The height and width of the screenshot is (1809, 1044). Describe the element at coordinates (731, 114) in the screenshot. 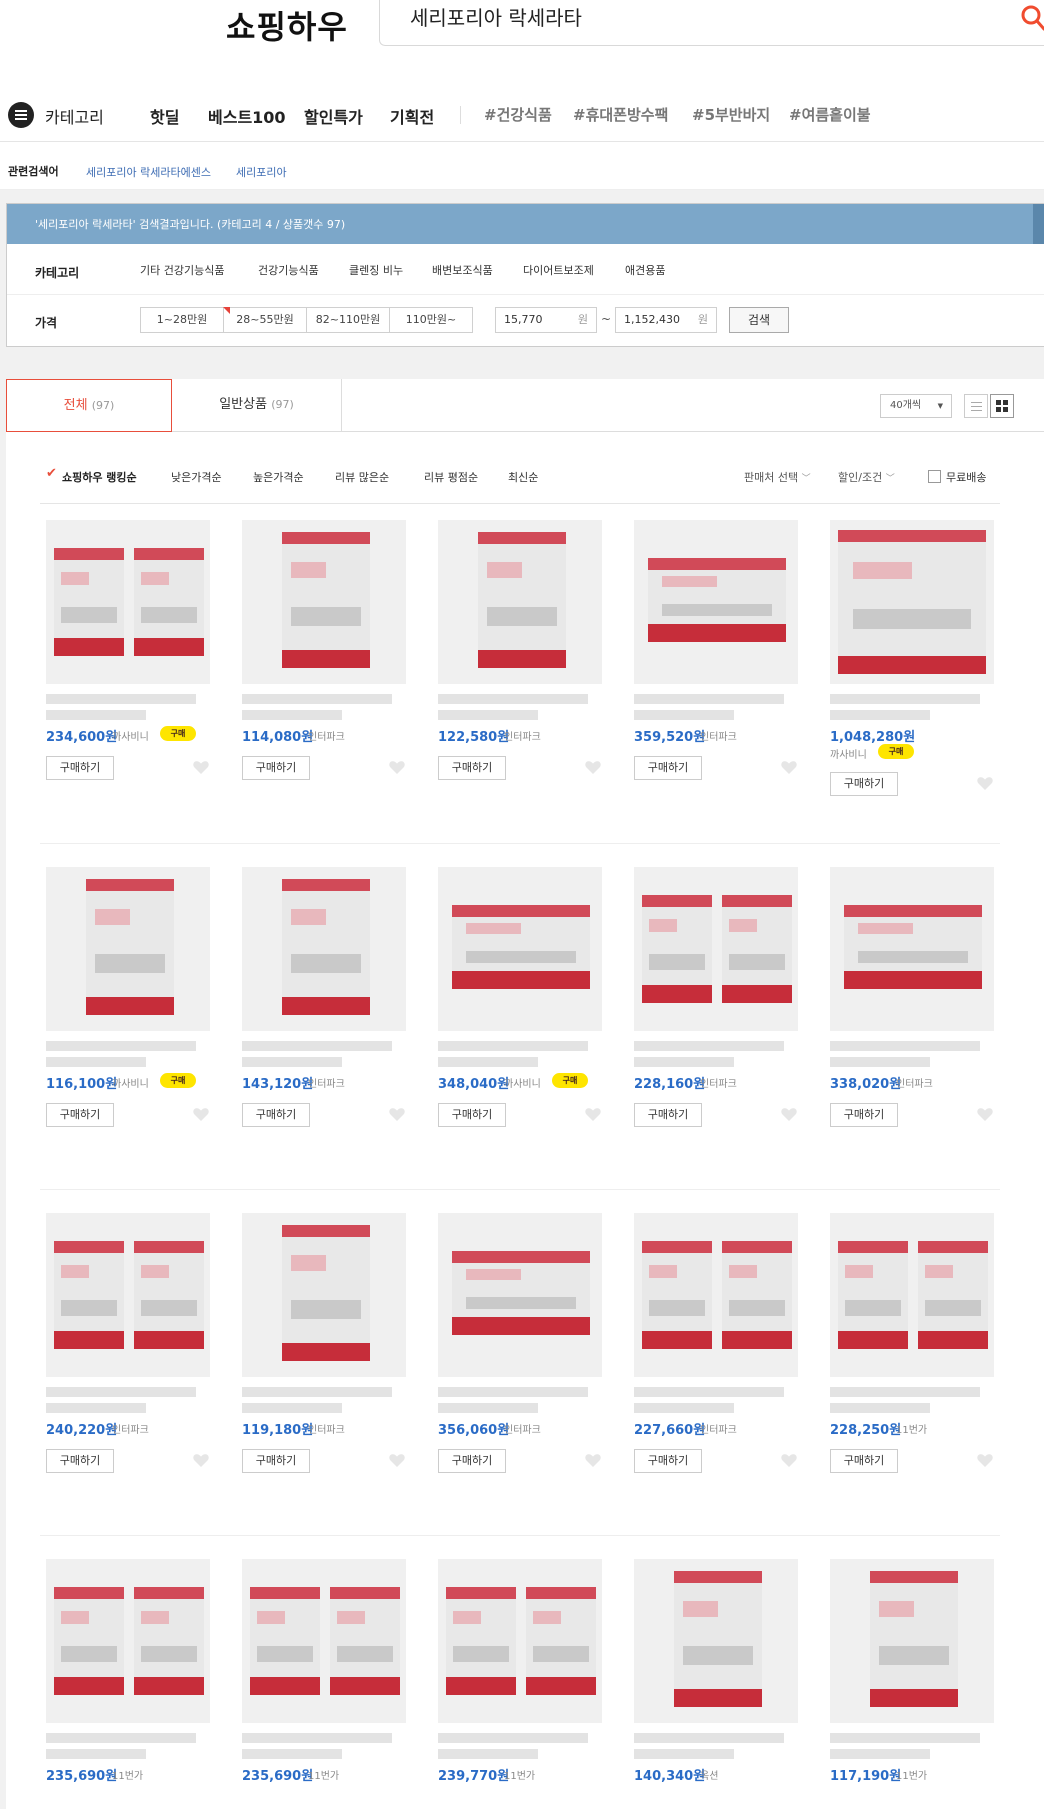

I see `nav-tag-shorts: #5부반바지` at that location.